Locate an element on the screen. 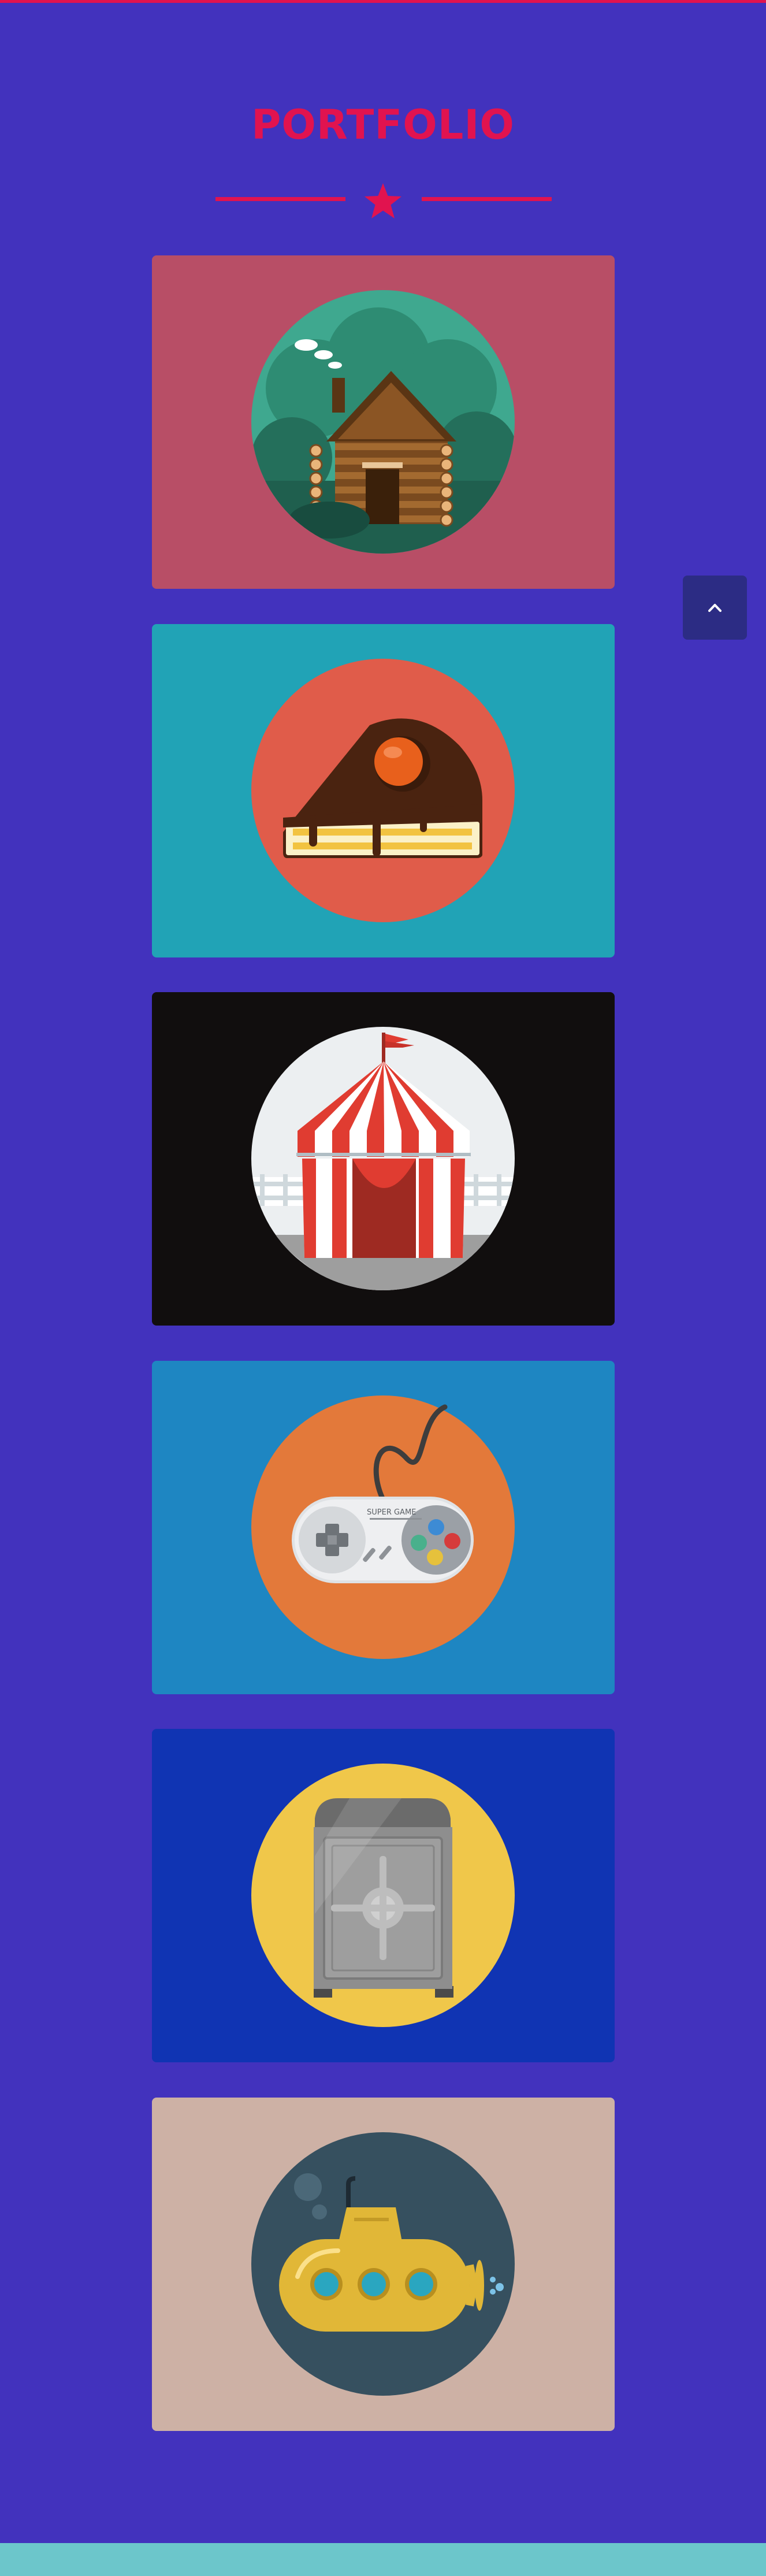 The image size is (766, 2576). game-controller-icon: SUPER GAME is located at coordinates (383, 1527).